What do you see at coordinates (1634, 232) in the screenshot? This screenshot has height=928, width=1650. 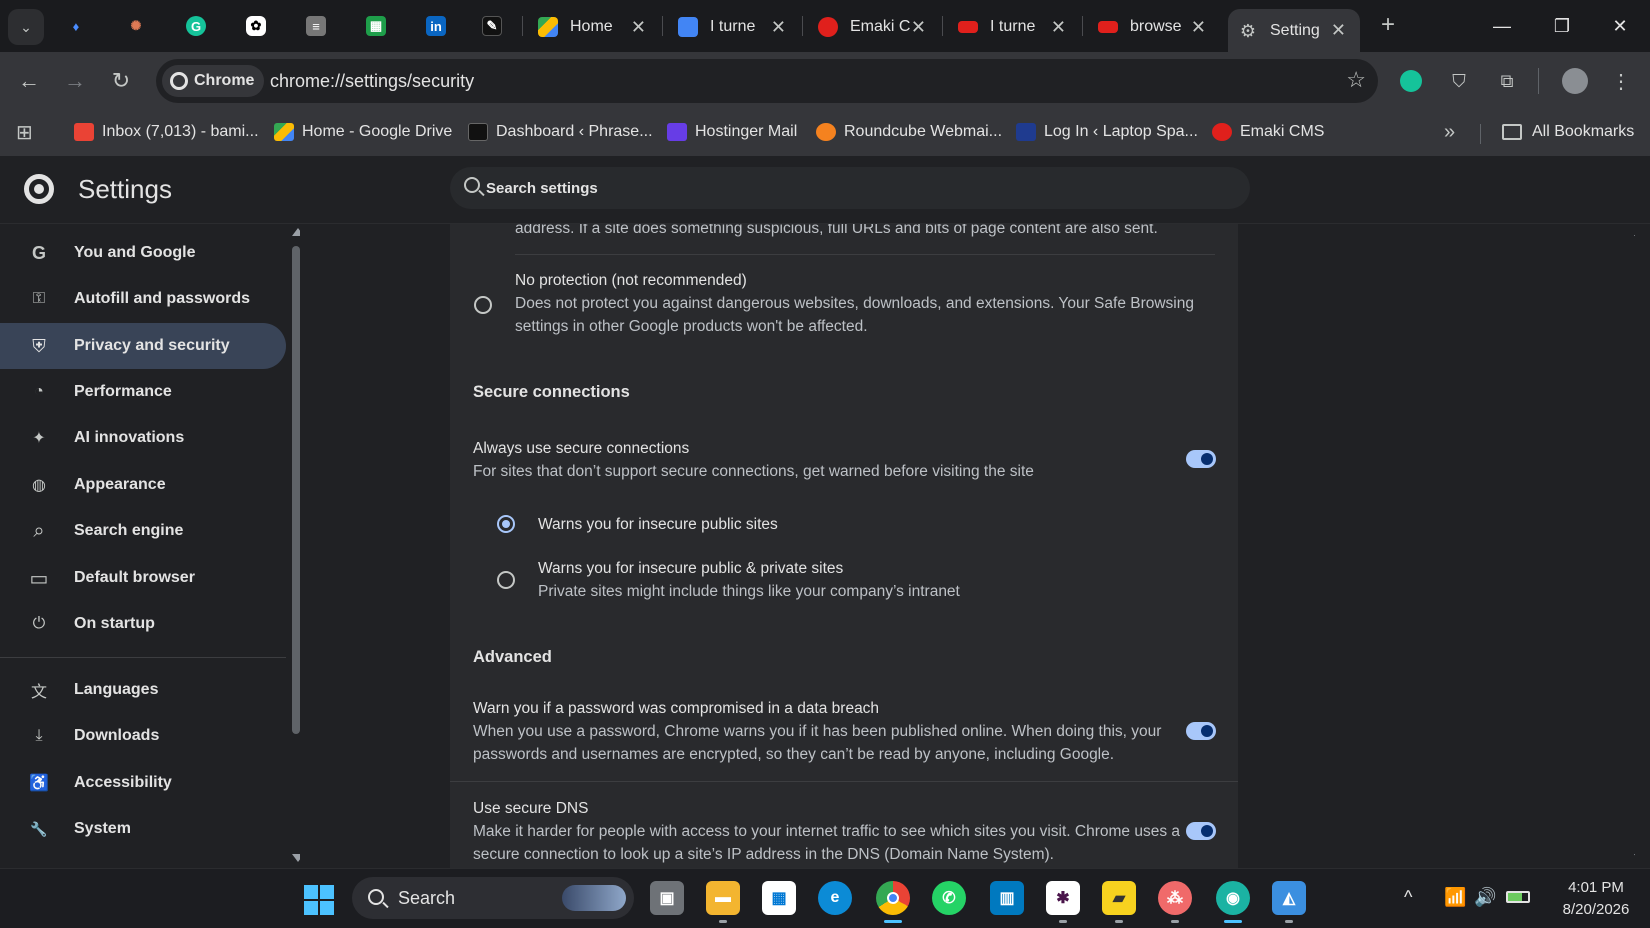 I see `main-scroll-up-arrow` at bounding box center [1634, 232].